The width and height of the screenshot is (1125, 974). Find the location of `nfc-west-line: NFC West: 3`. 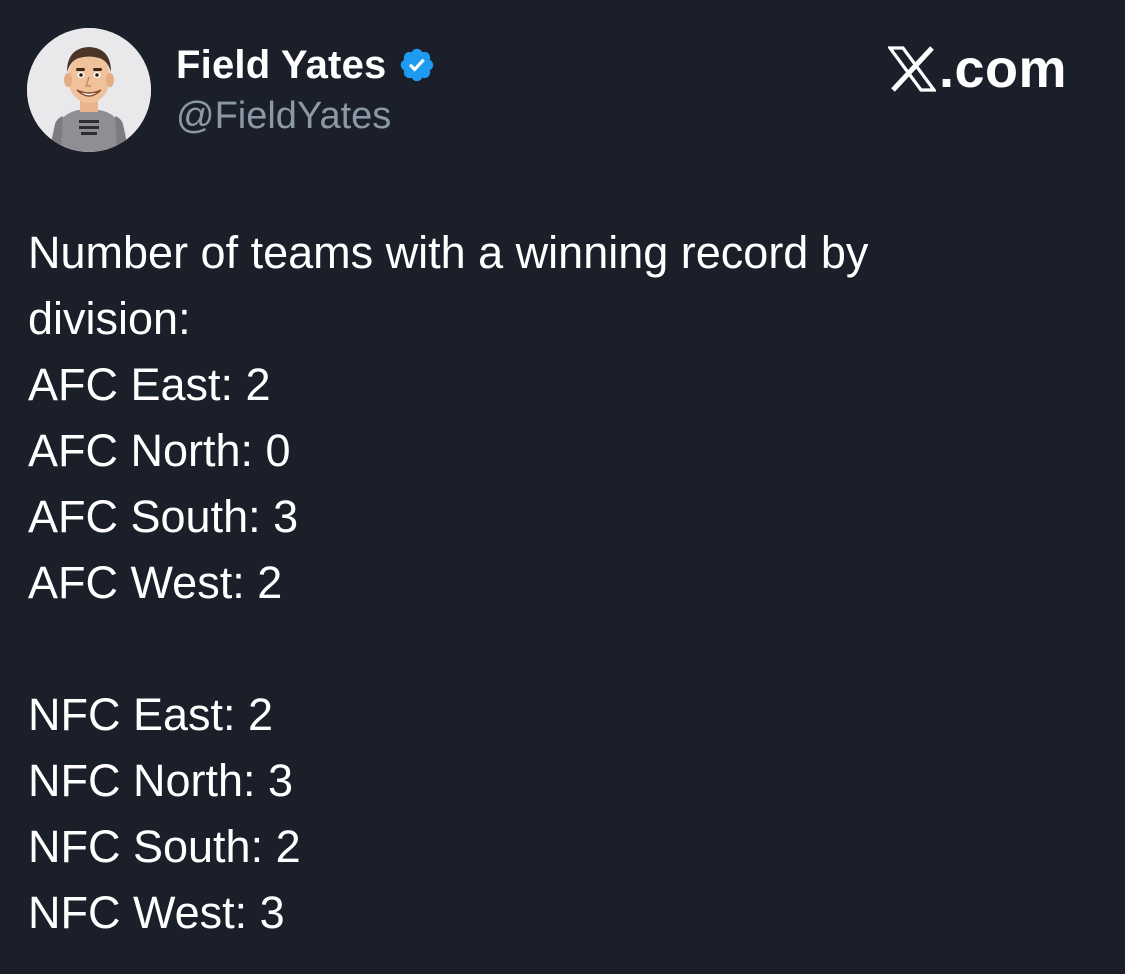

nfc-west-line: NFC West: 3 is located at coordinates (156, 912).